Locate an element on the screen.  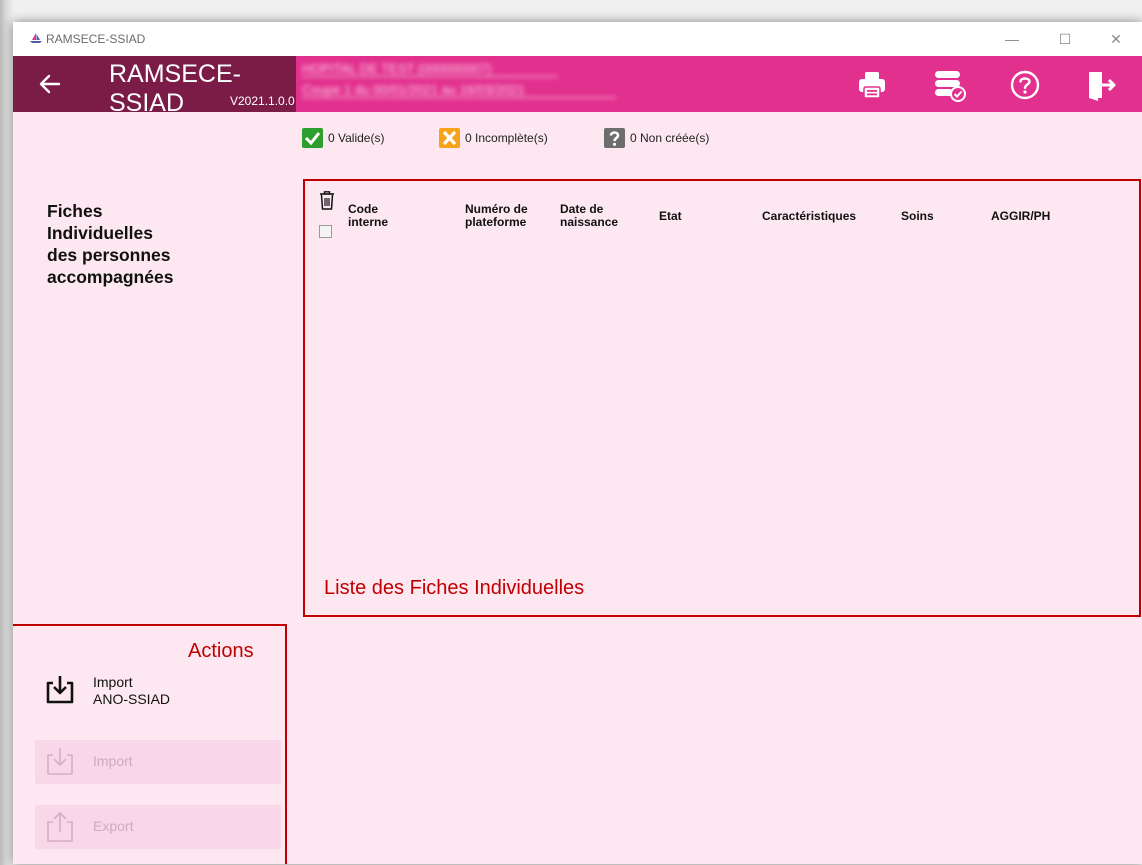
window-title: RAMSECE-SSIAD is located at coordinates (96, 39).